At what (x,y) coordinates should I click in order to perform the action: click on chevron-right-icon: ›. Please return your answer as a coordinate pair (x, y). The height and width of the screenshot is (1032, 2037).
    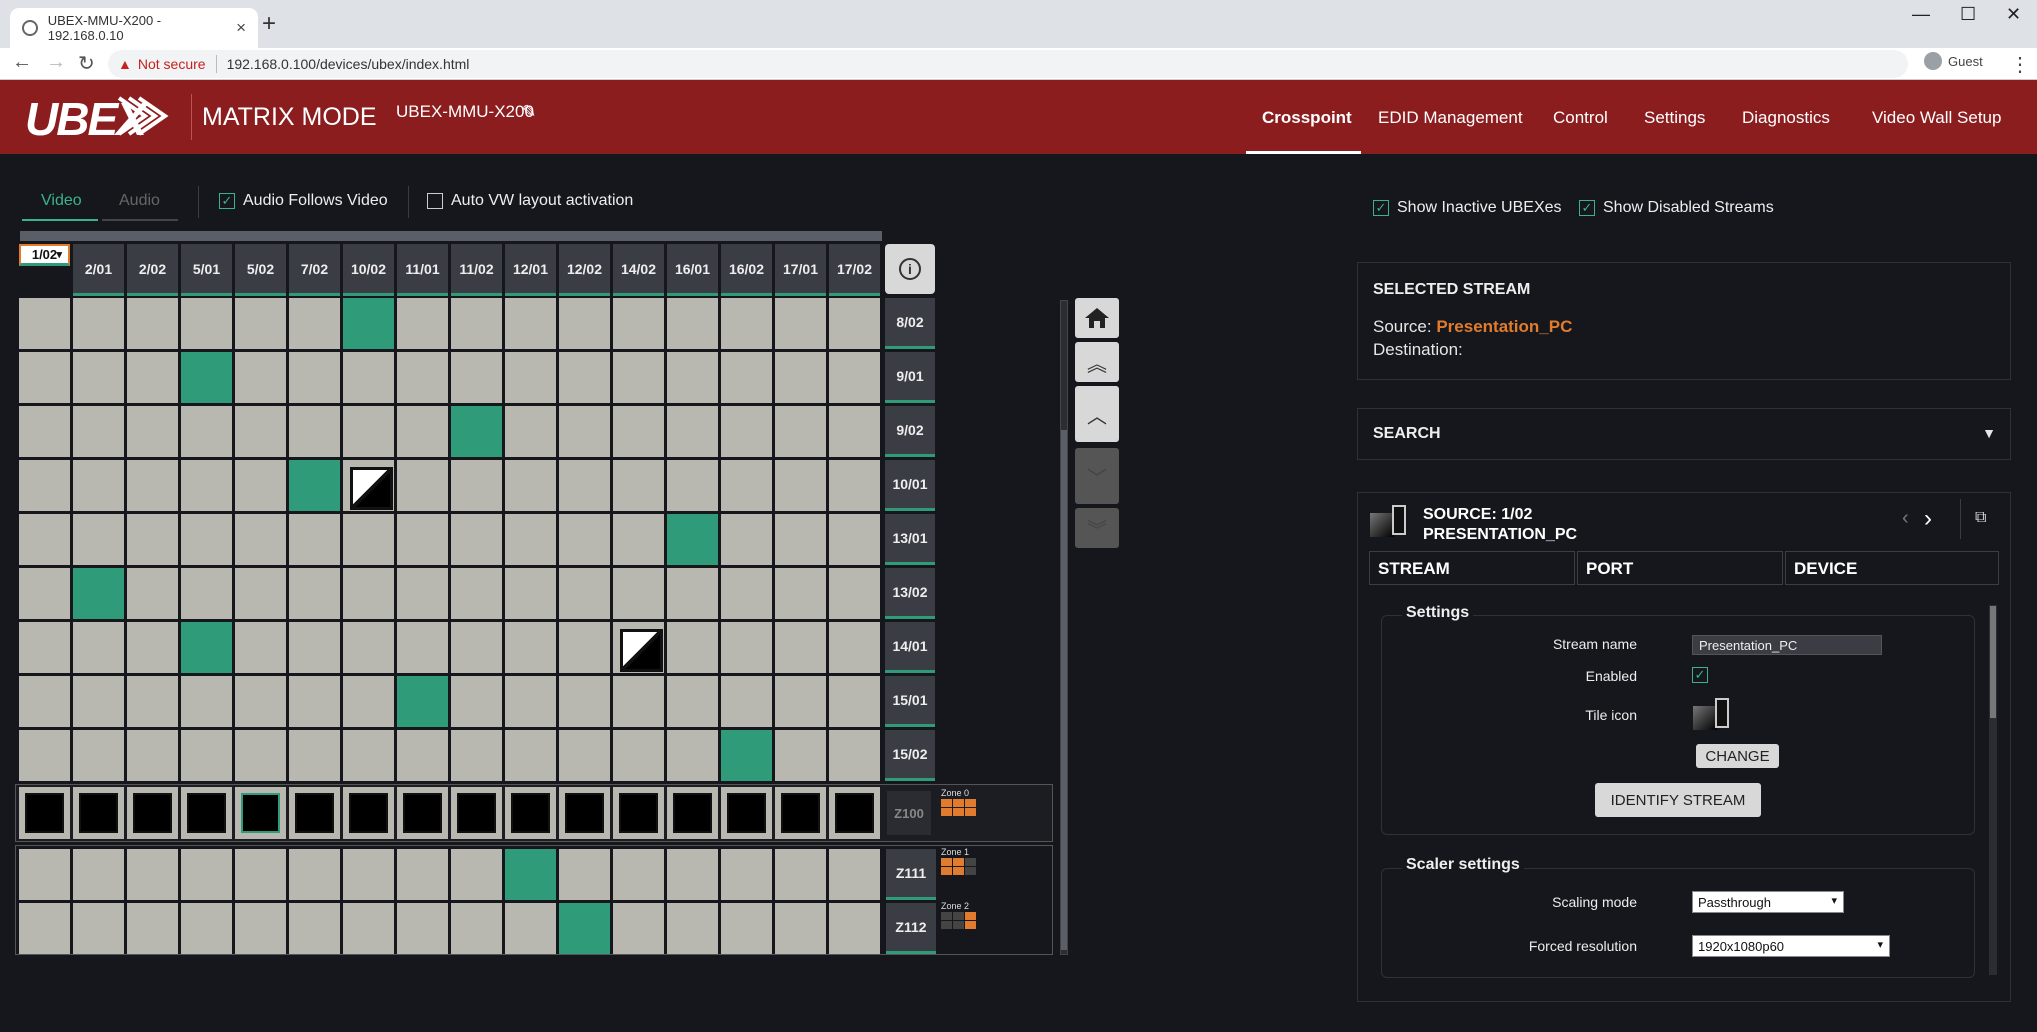
    Looking at the image, I should click on (1928, 519).